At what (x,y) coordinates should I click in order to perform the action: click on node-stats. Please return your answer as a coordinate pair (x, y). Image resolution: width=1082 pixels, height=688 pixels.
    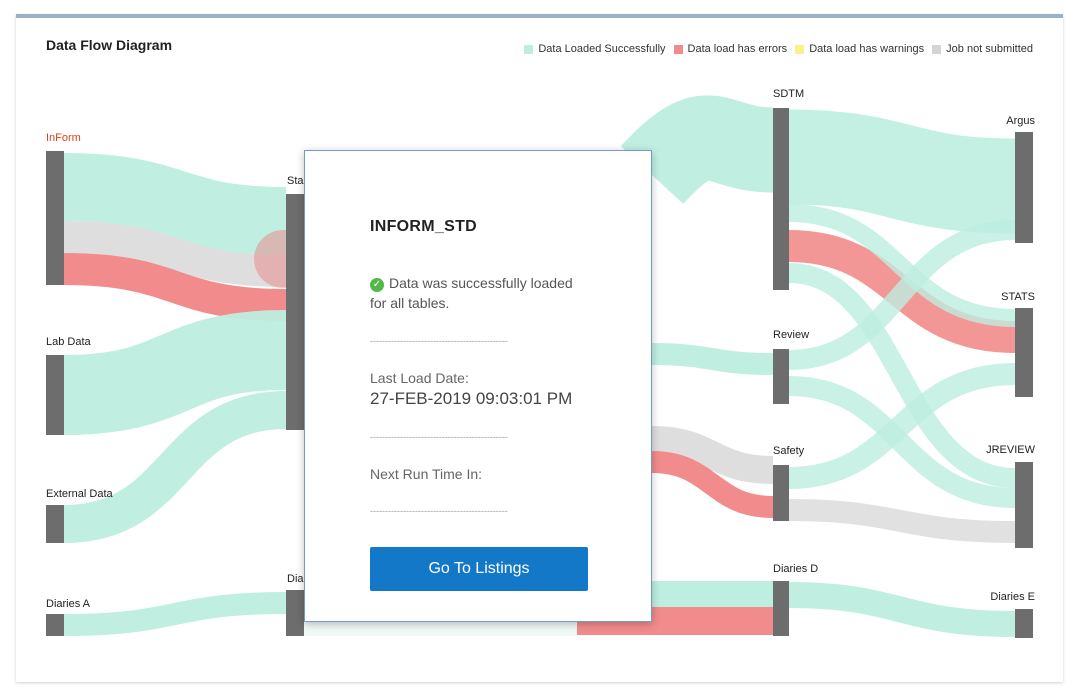
    Looking at the image, I should click on (1024, 352).